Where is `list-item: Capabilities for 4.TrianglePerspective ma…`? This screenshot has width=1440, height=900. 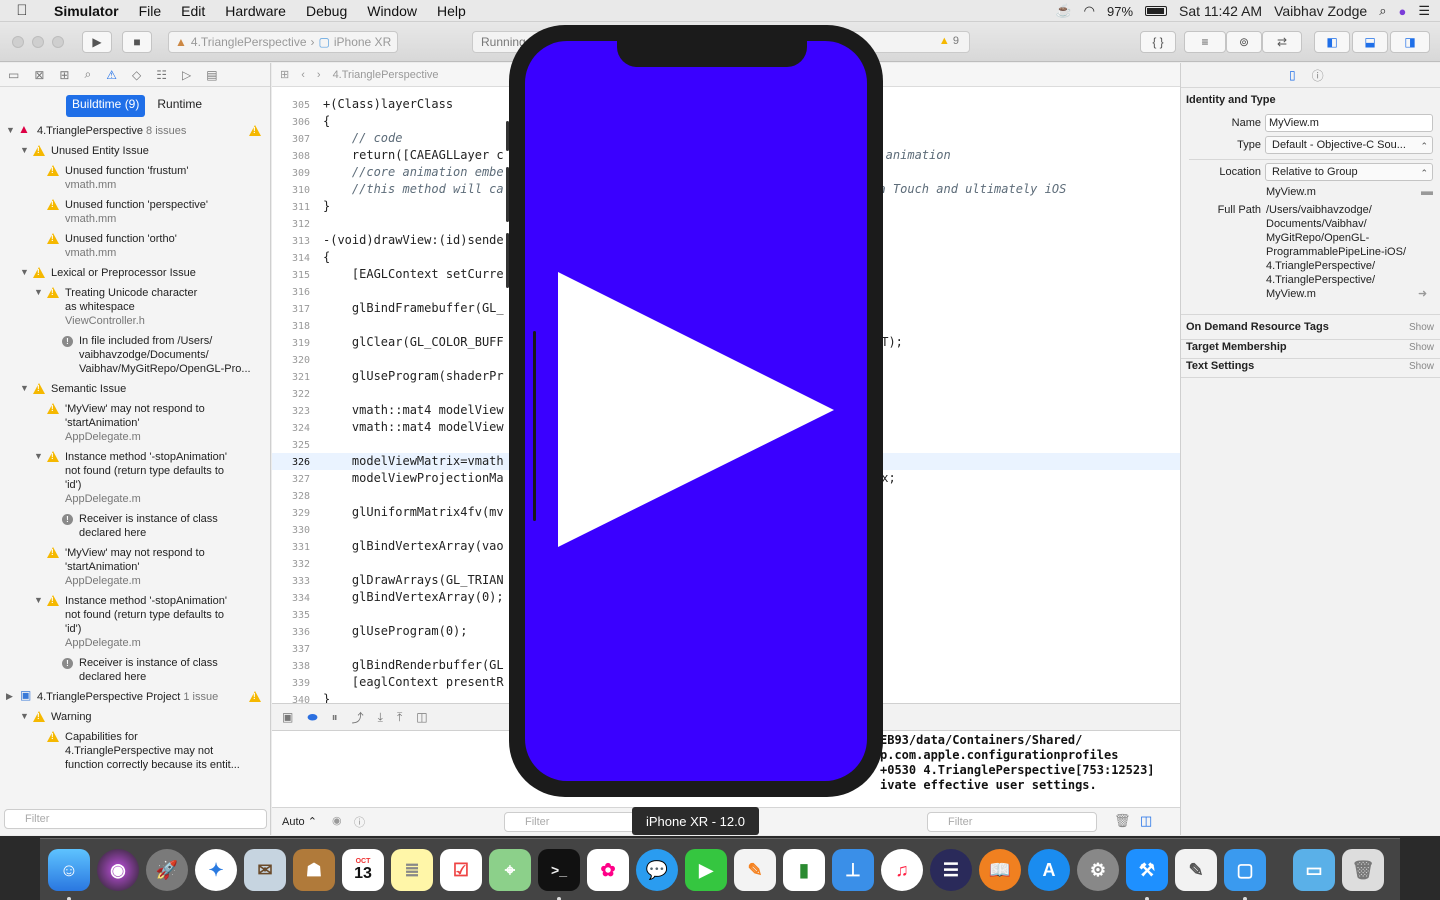
list-item: Capabilities for 4.TrianglePerspective ma… is located at coordinates (152, 751).